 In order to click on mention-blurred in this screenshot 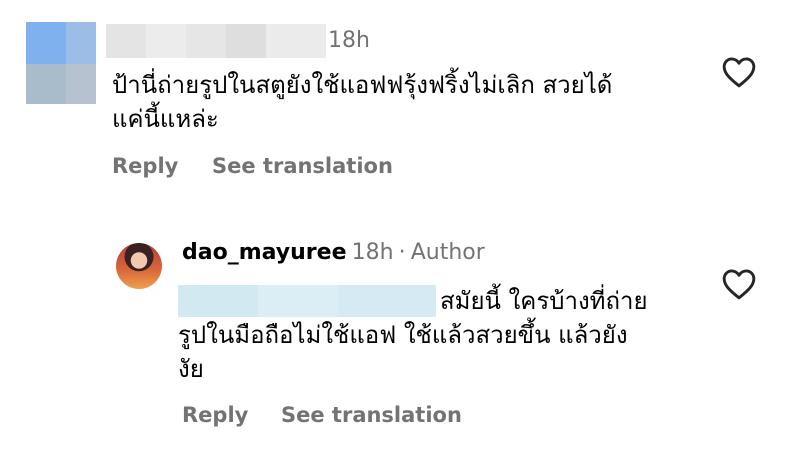, I will do `click(307, 301)`.